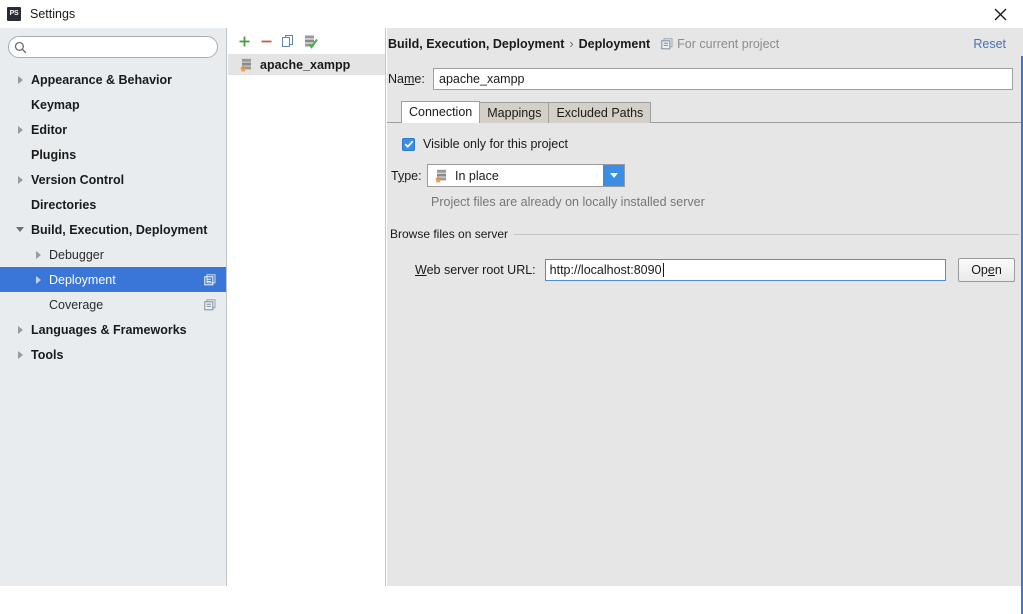 This screenshot has width=1023, height=614. What do you see at coordinates (419, 79) in the screenshot?
I see `name-label-post: e:` at bounding box center [419, 79].